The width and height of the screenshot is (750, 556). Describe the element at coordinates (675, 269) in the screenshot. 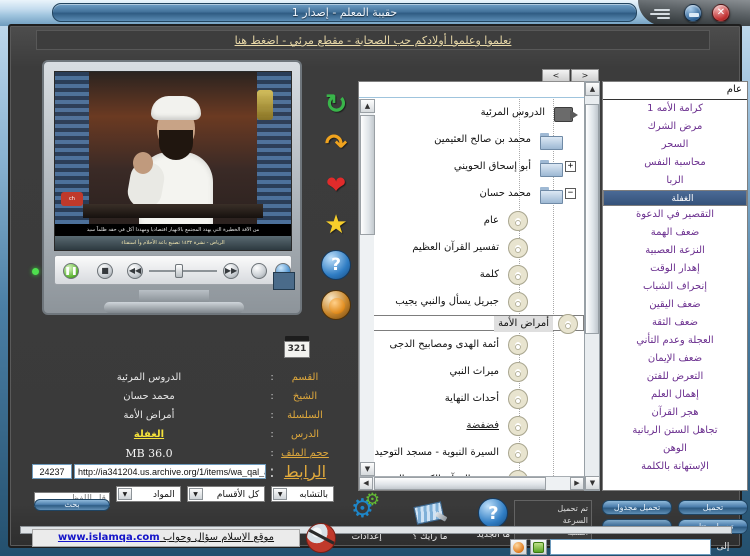

I see `lessons-list-item: إهدار الوقت` at that location.